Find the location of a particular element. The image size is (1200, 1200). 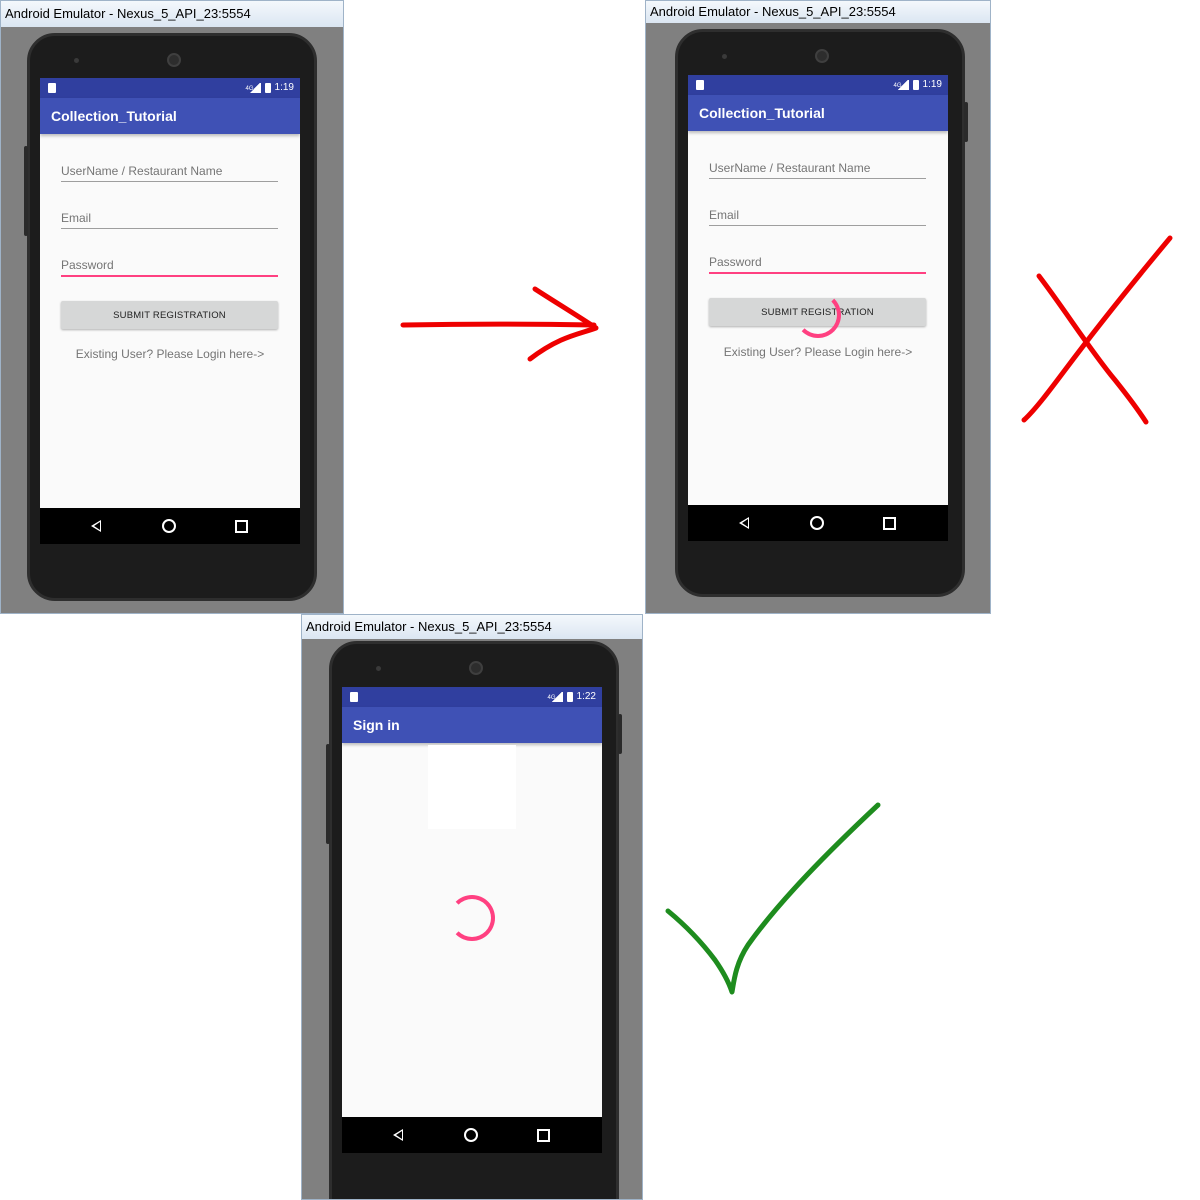

right-arrow-icon is located at coordinates (499, 324).